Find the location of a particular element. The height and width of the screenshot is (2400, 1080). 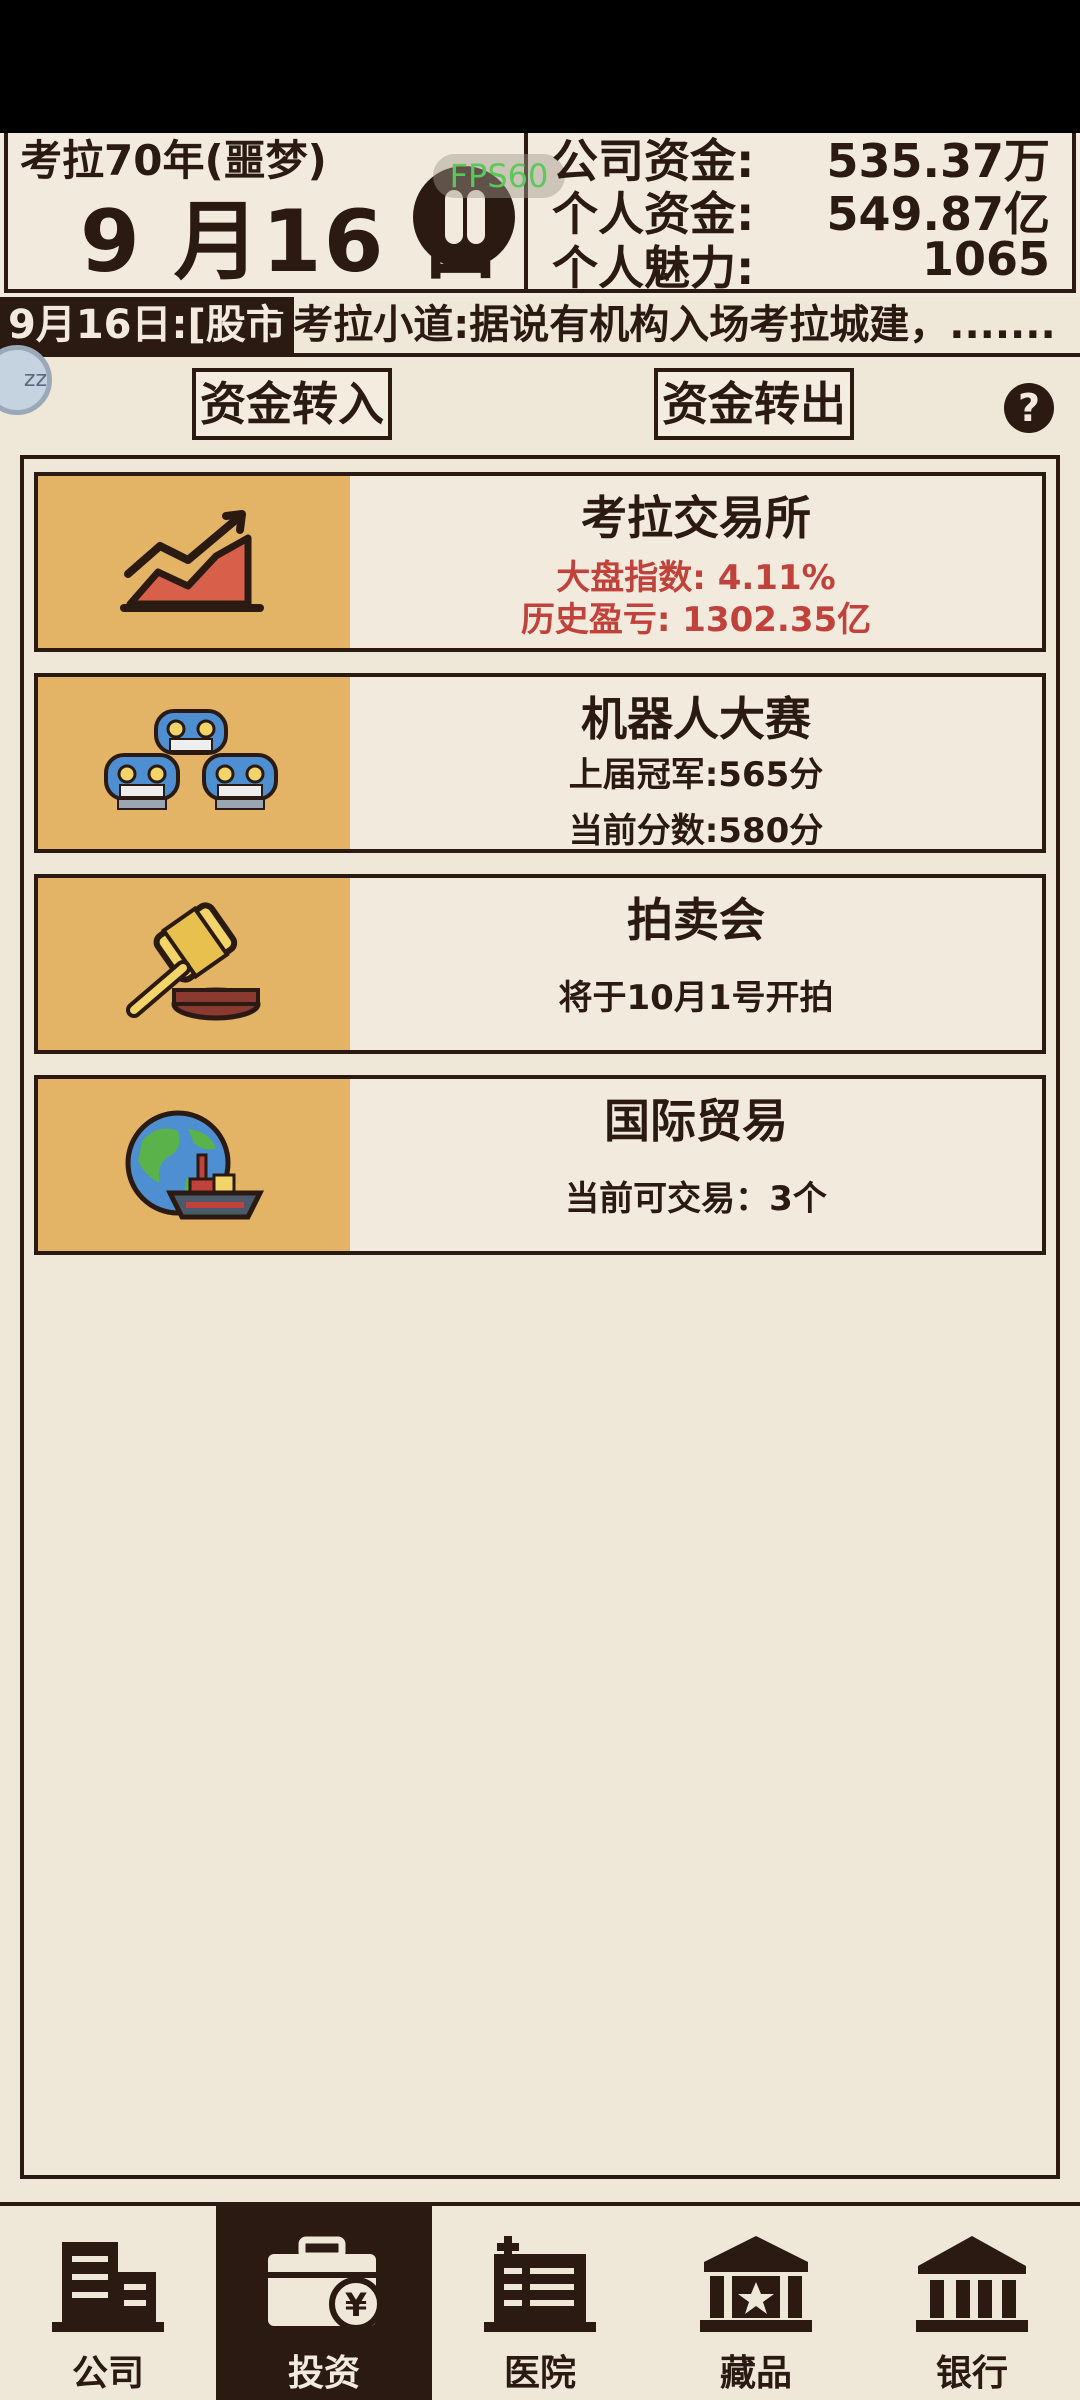

museum-icon is located at coordinates (756, 2284).